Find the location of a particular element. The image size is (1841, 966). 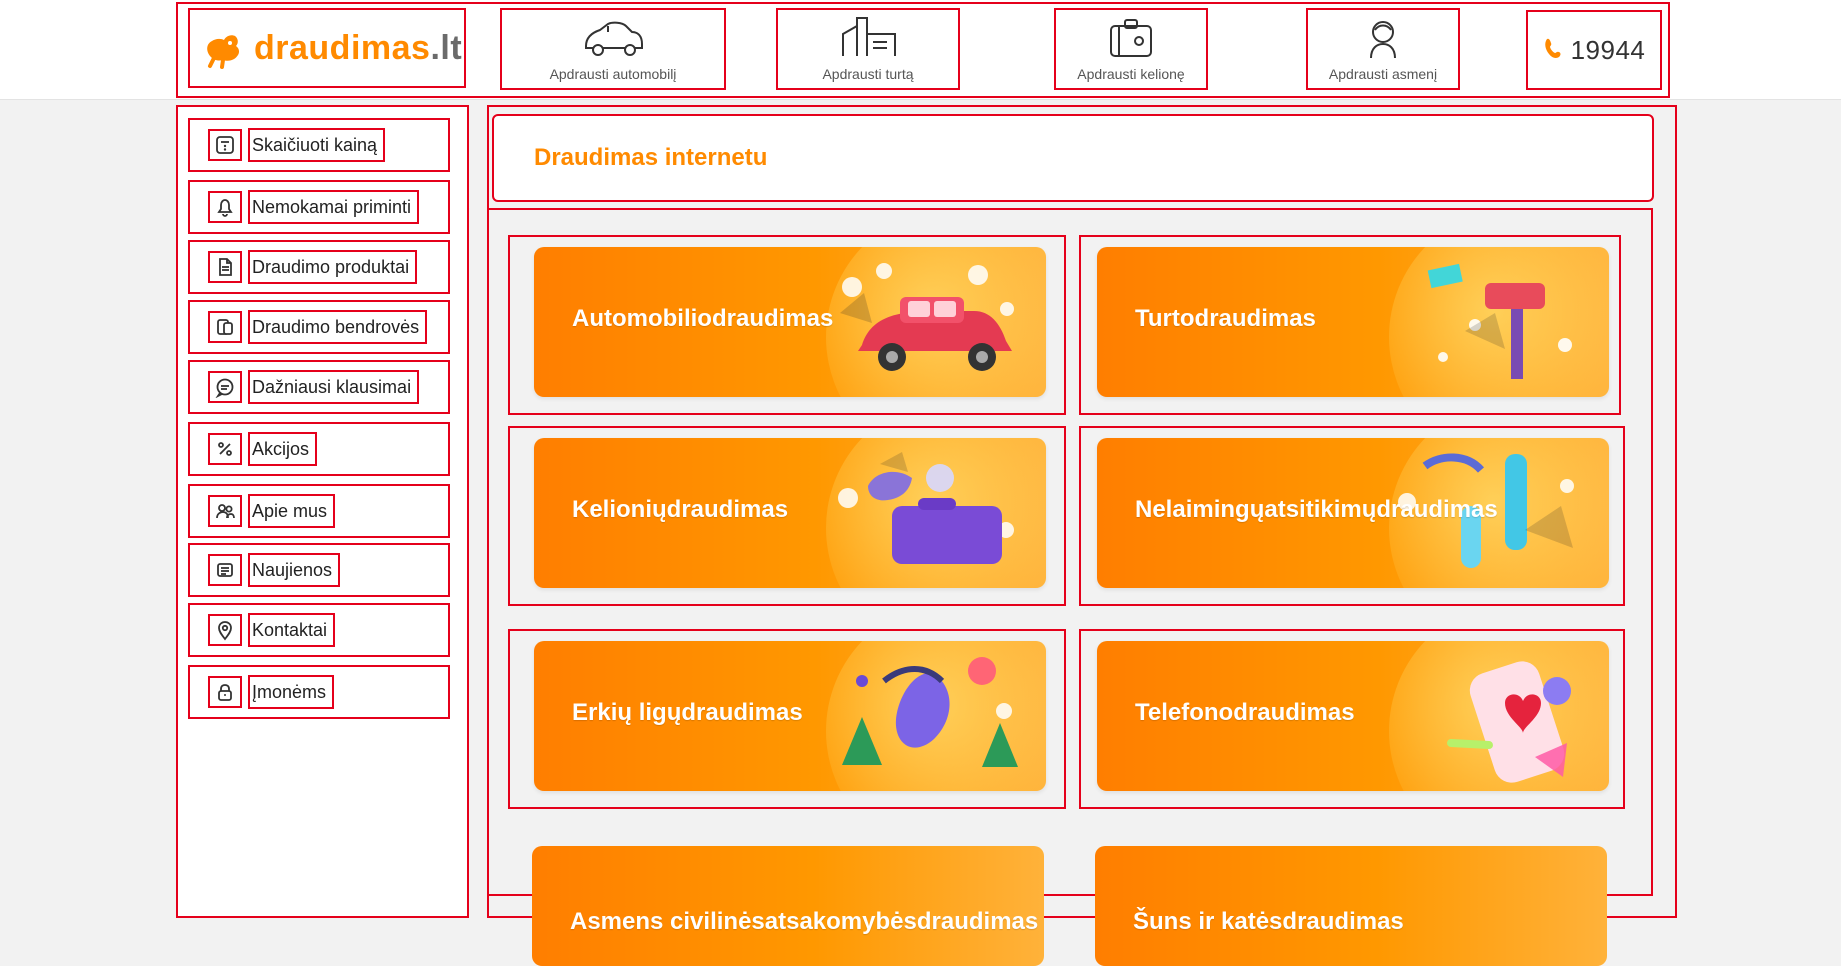

phone-link: 19944 is located at coordinates (1594, 50).